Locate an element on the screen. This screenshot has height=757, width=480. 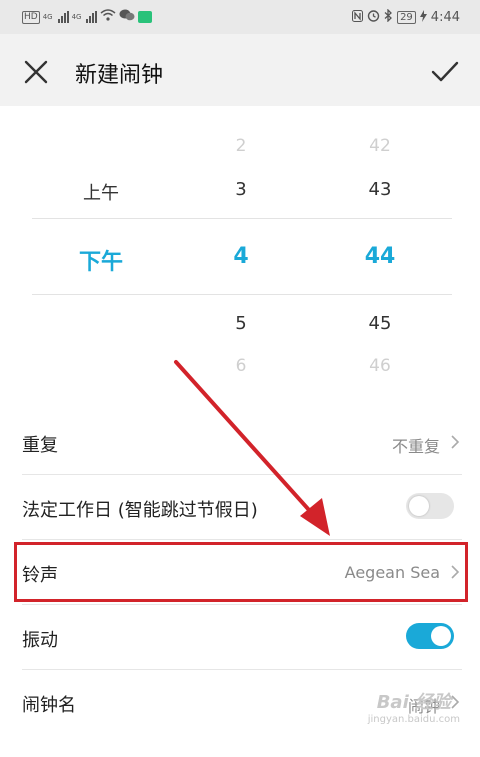
network-label-2: 4G is located at coordinates (76, 17).